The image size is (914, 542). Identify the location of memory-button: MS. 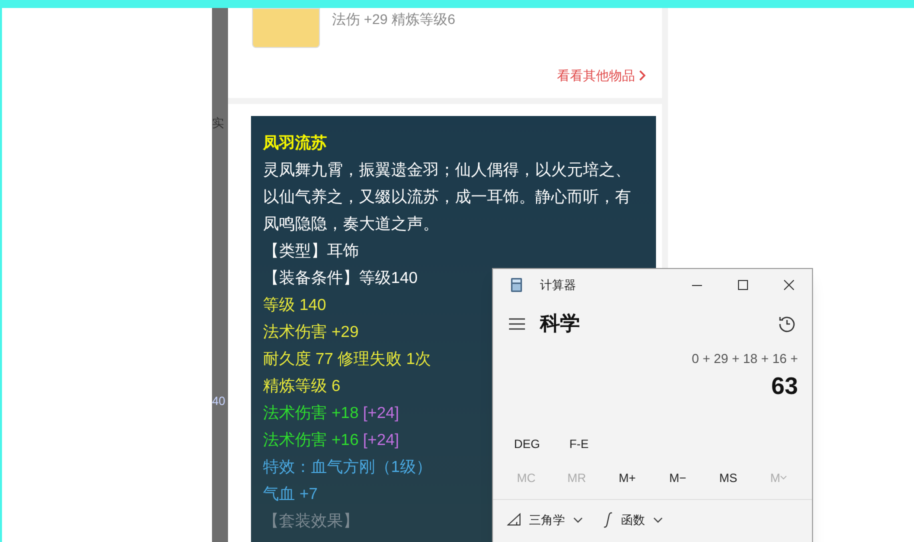
(728, 477).